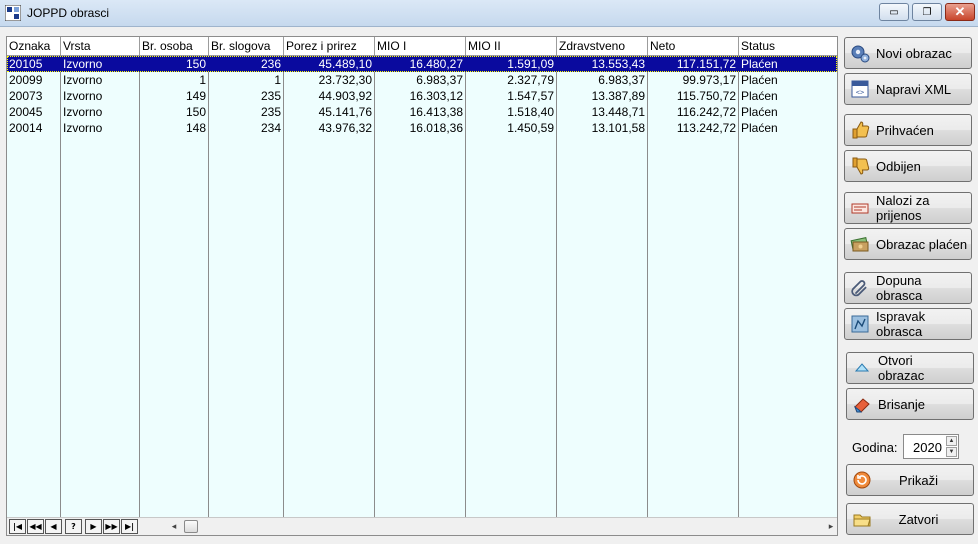  Describe the element at coordinates (111, 526) in the screenshot. I see `next-page-button: ▶▶` at that location.